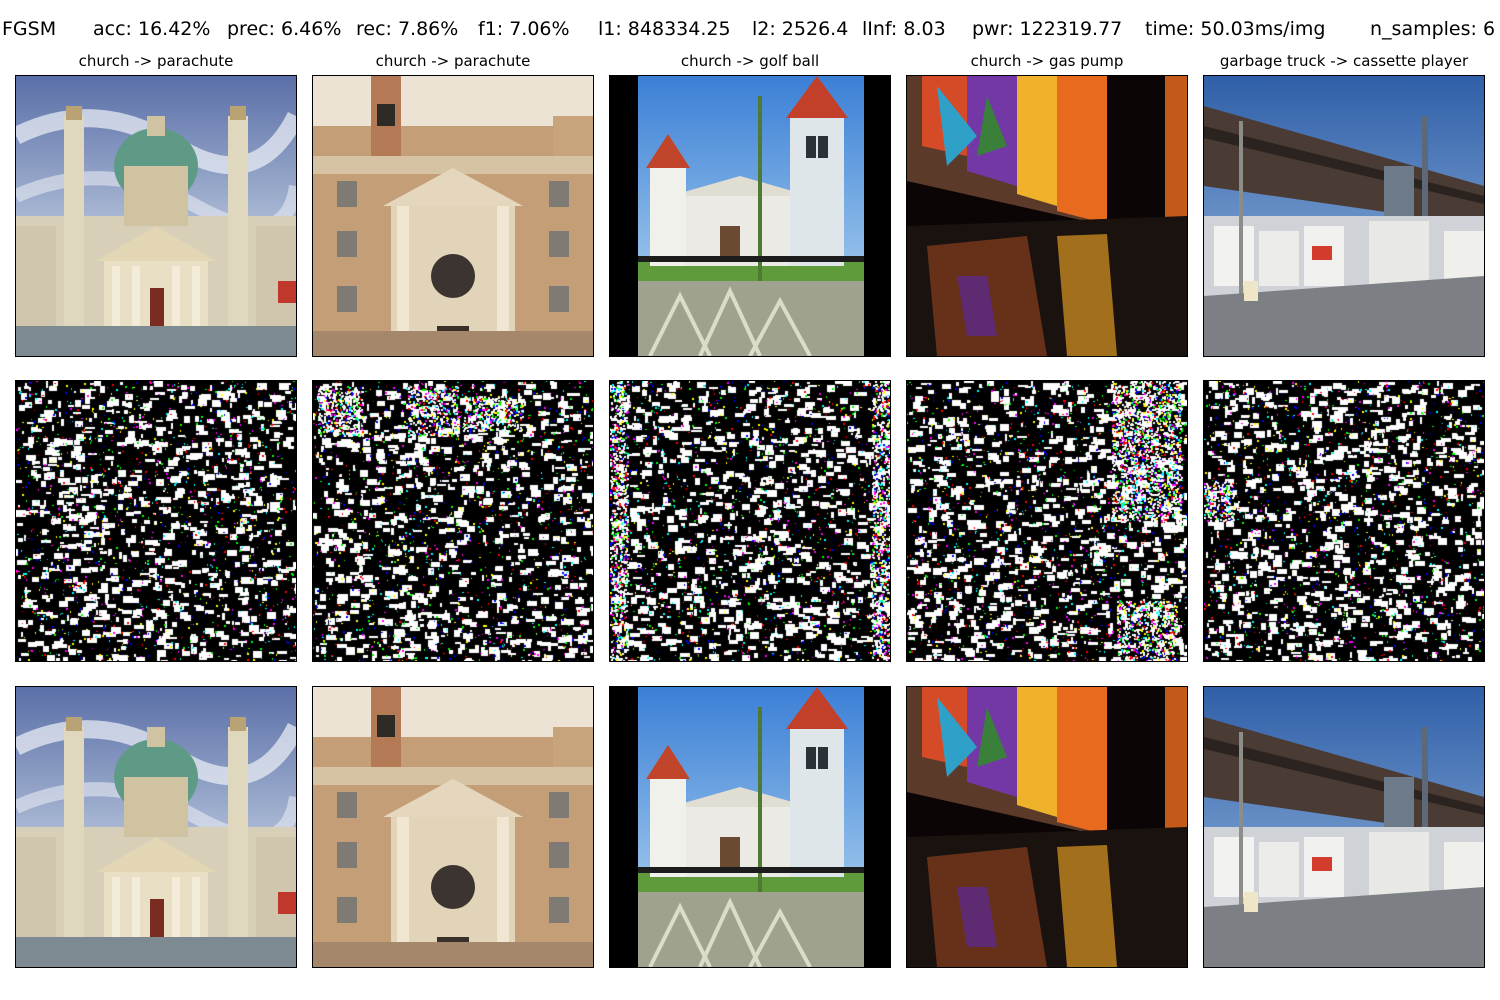 The image size is (1500, 1000). I want to click on stat-l2: l2: 2526.4, so click(800, 29).